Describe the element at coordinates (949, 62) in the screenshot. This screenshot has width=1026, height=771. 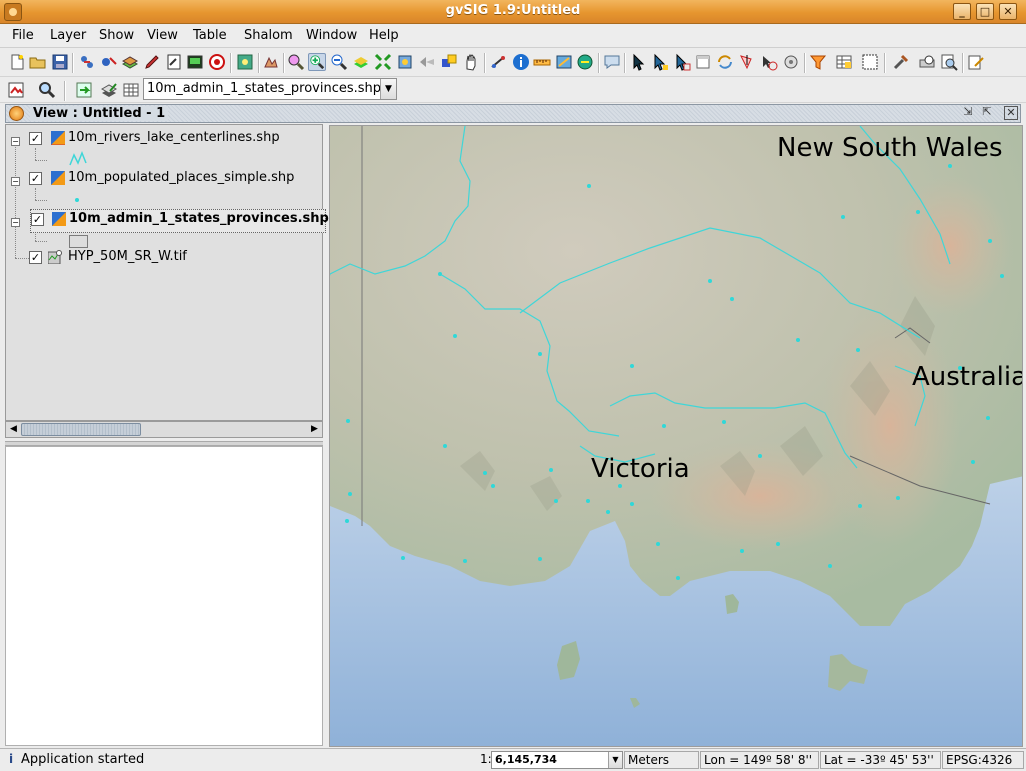
I see `search-icon` at that location.